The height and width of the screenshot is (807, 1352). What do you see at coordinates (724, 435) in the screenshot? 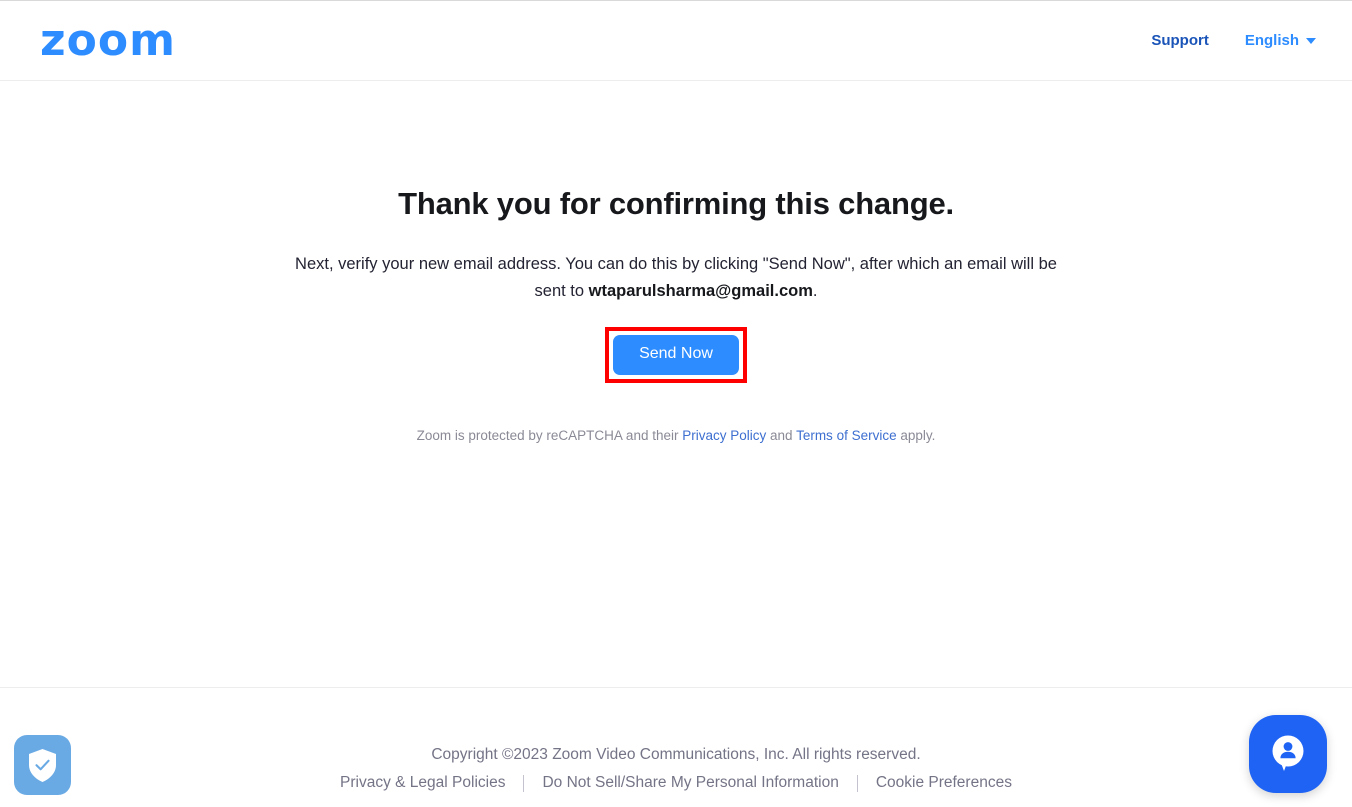
I see `privacy-policy-link: Privacy Policy` at bounding box center [724, 435].